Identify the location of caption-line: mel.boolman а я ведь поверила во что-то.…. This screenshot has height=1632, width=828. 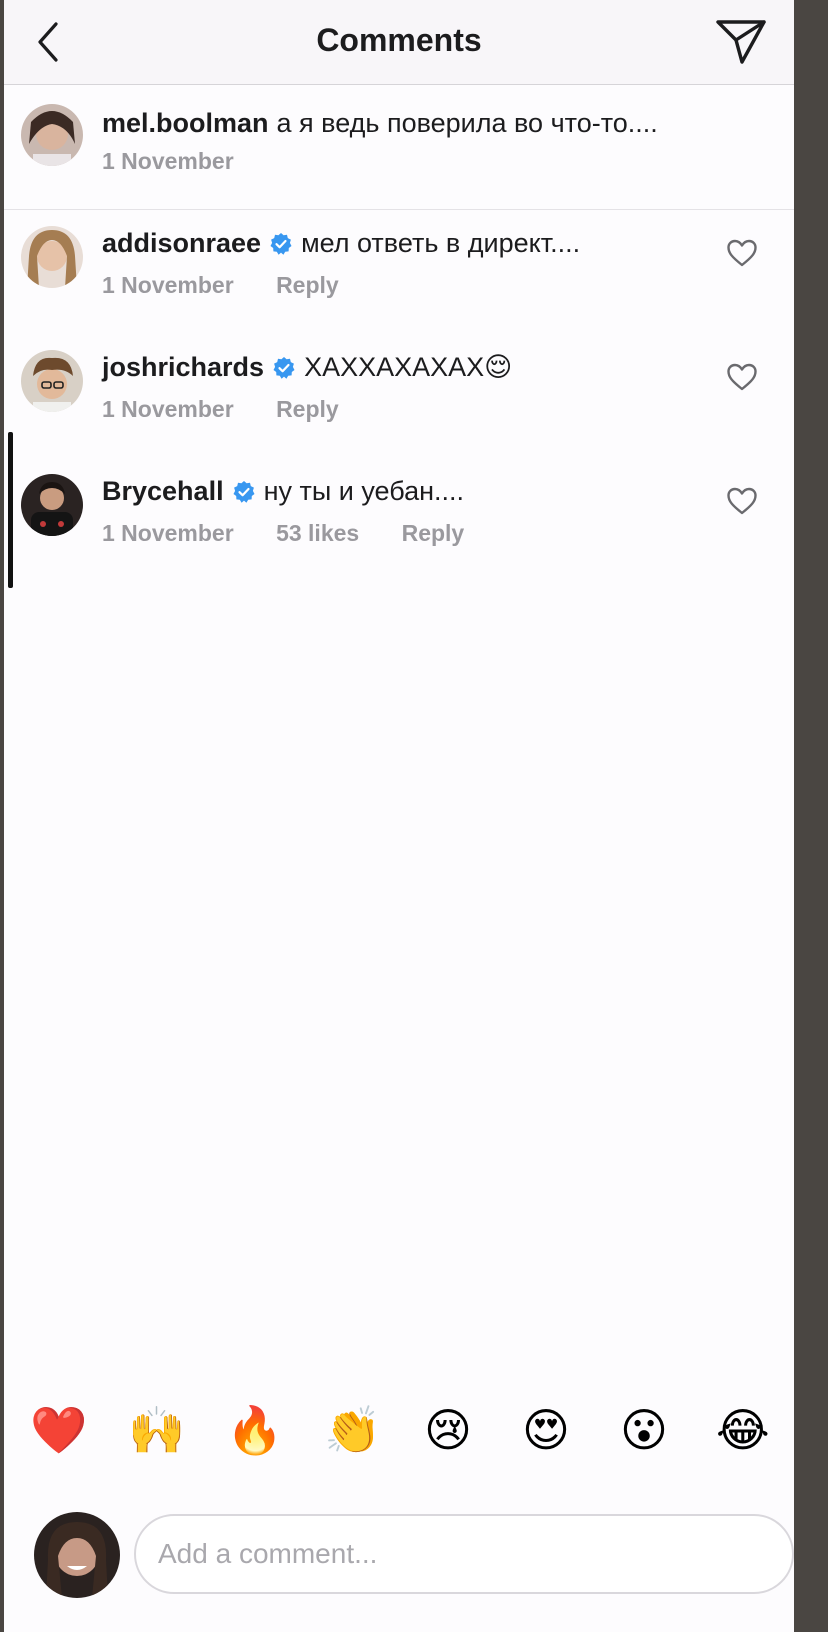
(380, 123).